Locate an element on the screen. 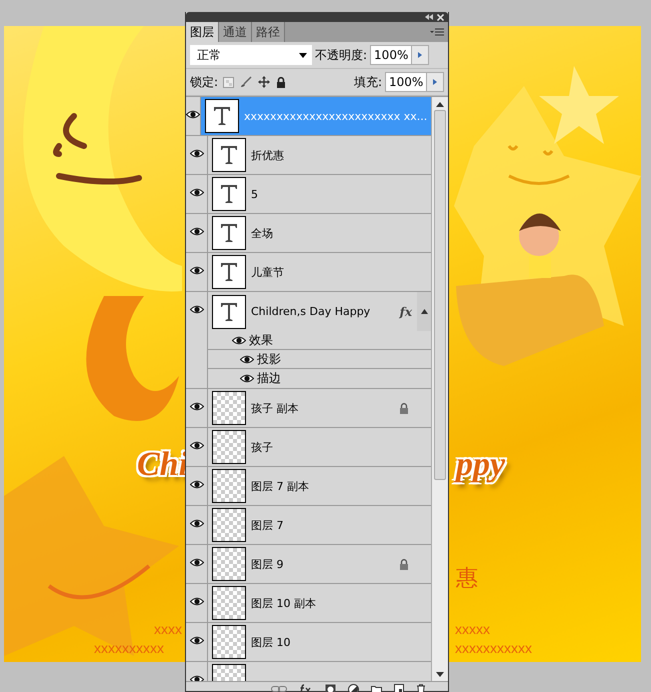 This screenshot has width=651, height=692. close-icon is located at coordinates (440, 17).